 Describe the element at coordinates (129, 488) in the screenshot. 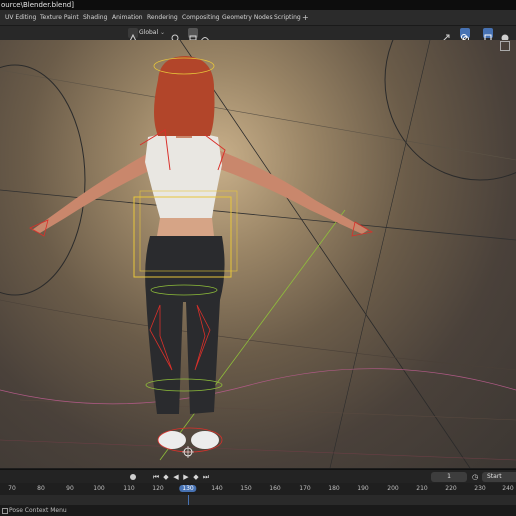

I see `ruler-tick: 110` at that location.